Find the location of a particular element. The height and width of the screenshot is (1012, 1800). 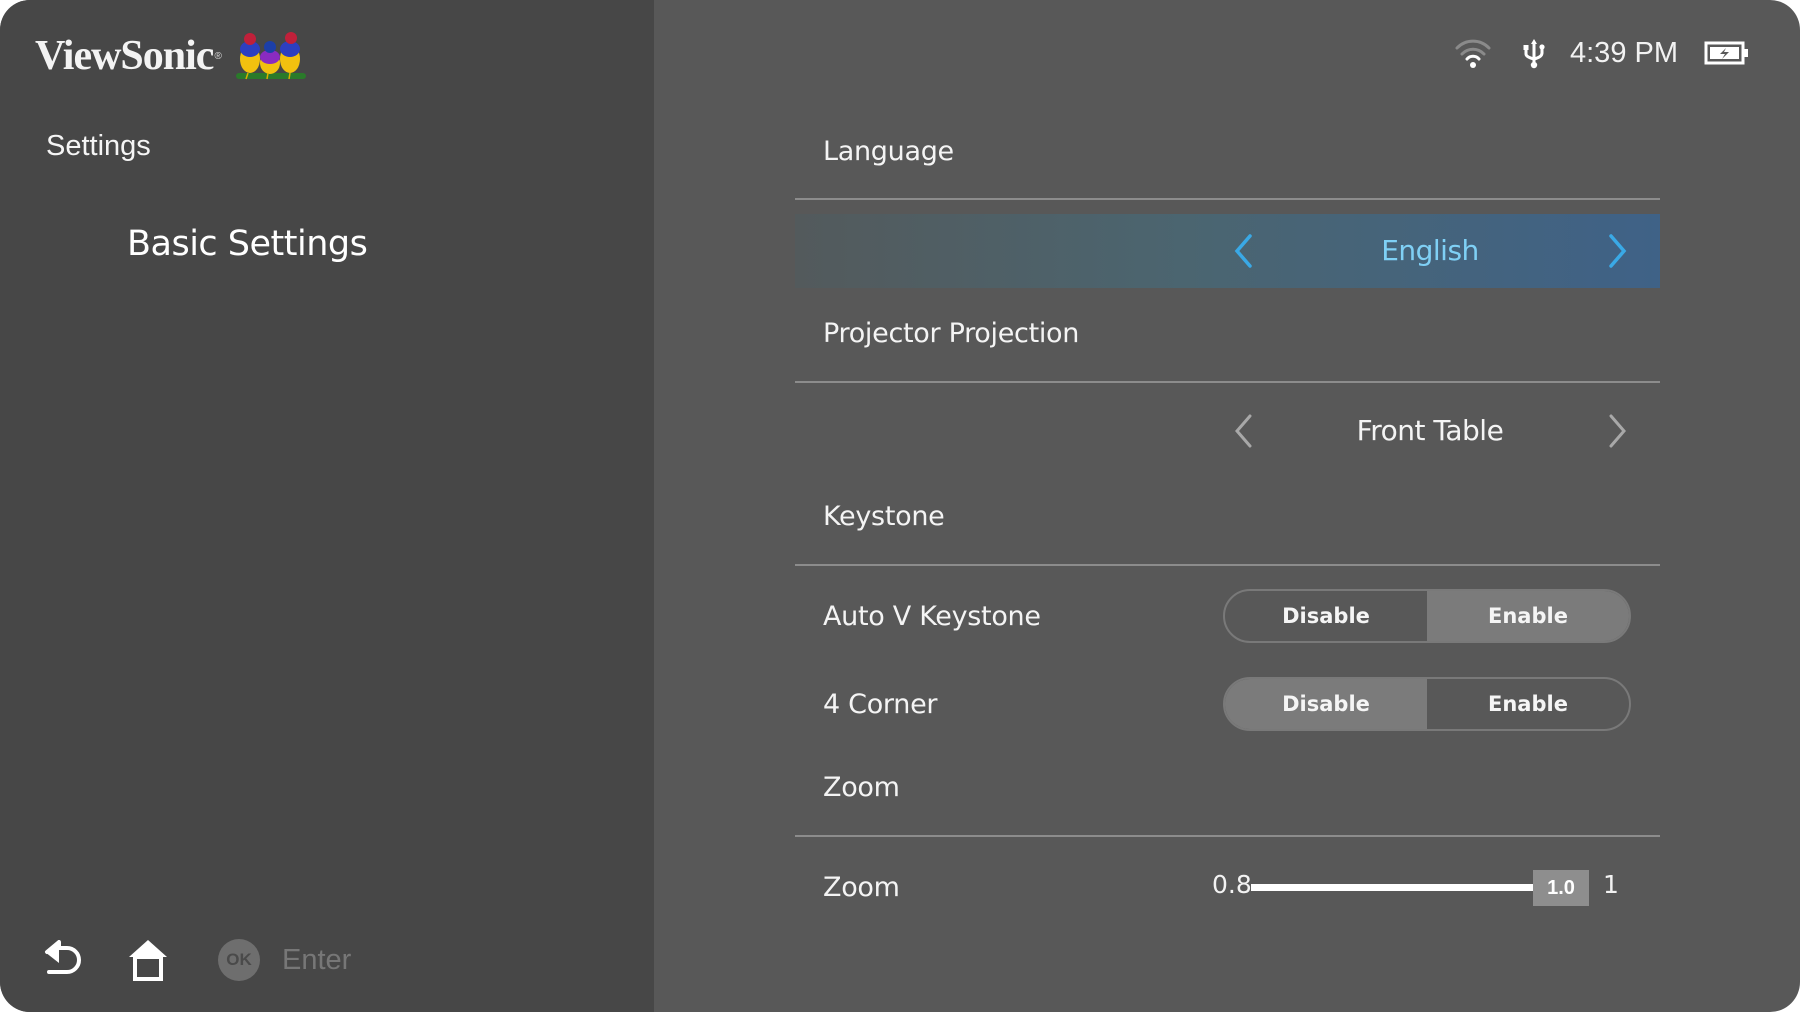

back-icon is located at coordinates (66, 960).